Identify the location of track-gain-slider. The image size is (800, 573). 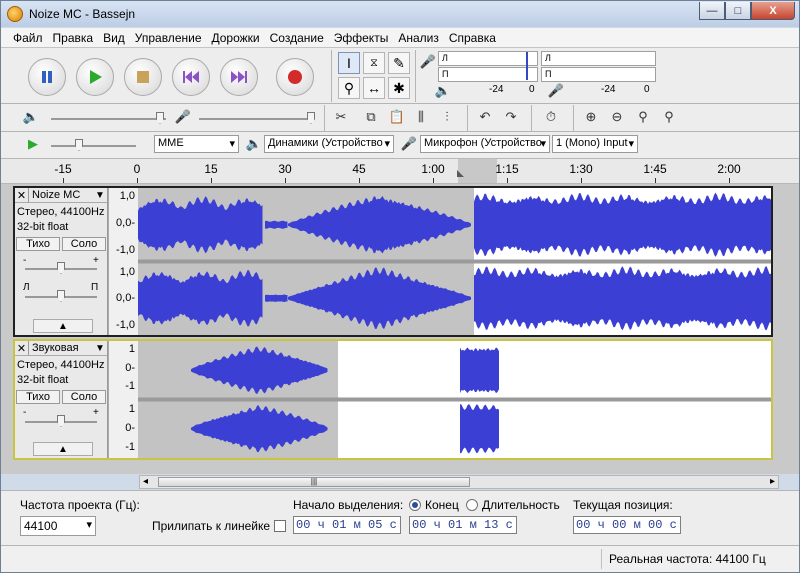
(61, 268).